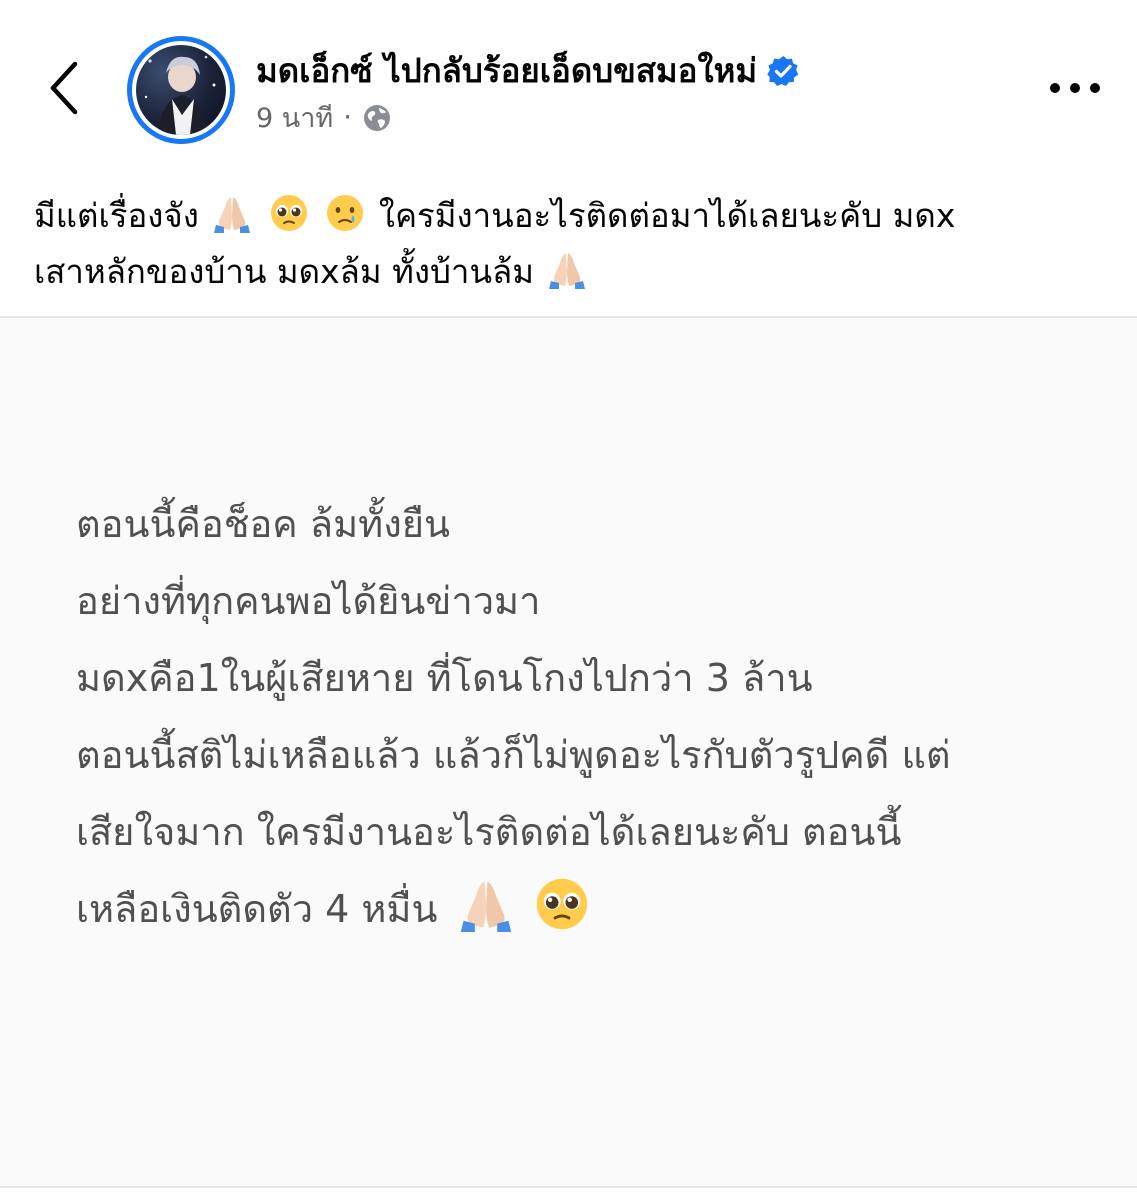  What do you see at coordinates (284, 271) in the screenshot?
I see `caption-text: เสาหลักของบ้าน มดxล้ม ทั้งบ้านล้ม` at bounding box center [284, 271].